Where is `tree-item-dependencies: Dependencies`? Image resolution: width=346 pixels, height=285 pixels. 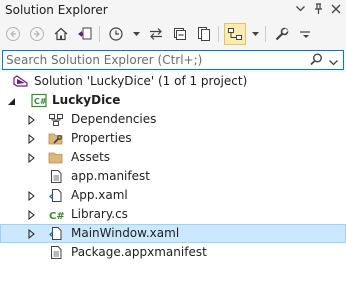
tree-item-dependencies: Dependencies is located at coordinates (173, 119).